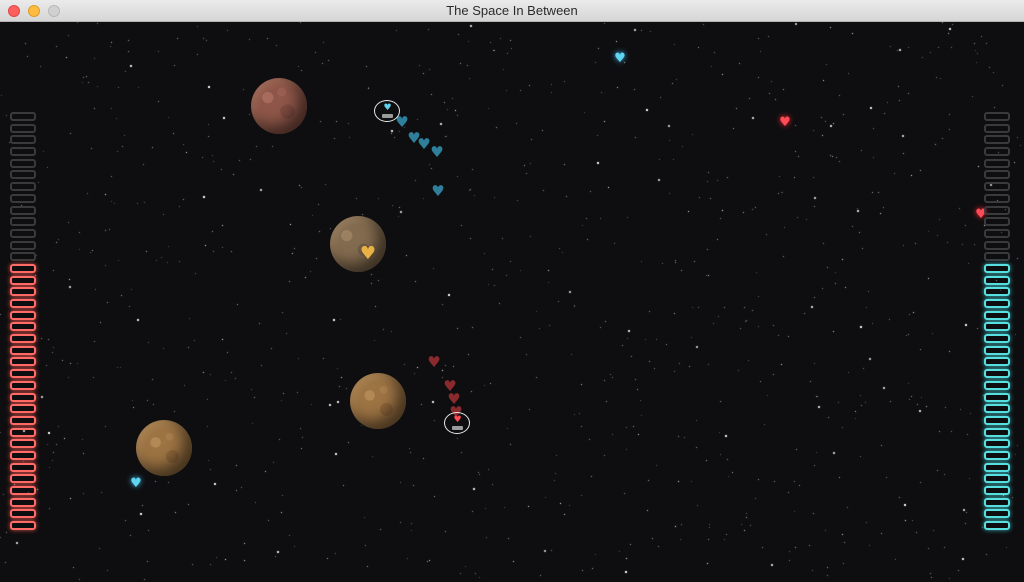 The height and width of the screenshot is (582, 1024). I want to click on planet-tan-lower-left, so click(164, 448).